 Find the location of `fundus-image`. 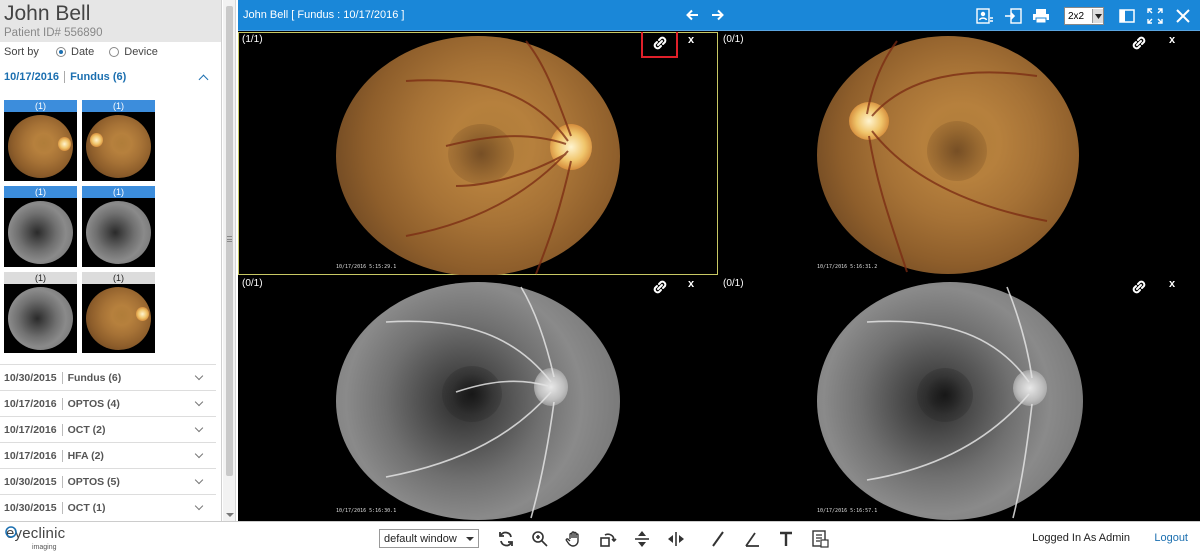

fundus-image is located at coordinates (948, 155).